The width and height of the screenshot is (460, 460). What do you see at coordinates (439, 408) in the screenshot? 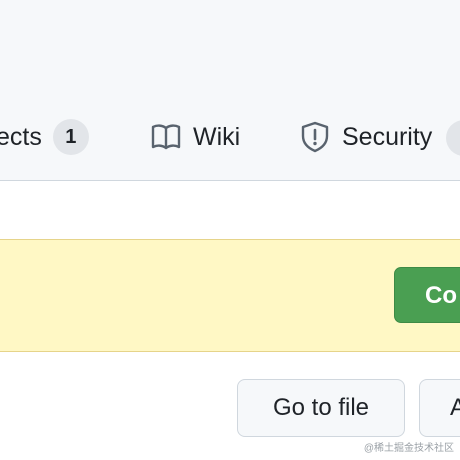
I see `add-file-button: A` at bounding box center [439, 408].